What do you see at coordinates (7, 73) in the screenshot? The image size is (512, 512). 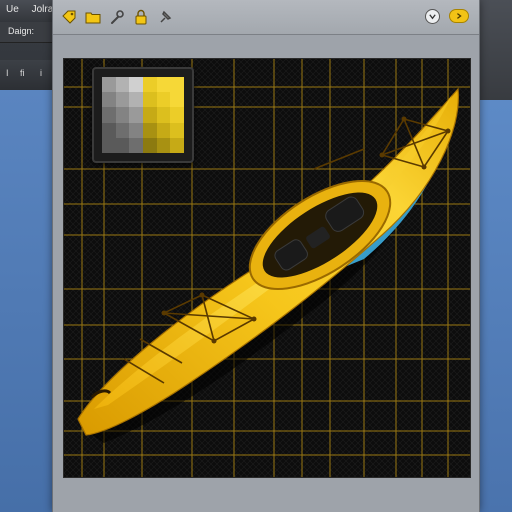 I see `background-toolbar-item: I` at bounding box center [7, 73].